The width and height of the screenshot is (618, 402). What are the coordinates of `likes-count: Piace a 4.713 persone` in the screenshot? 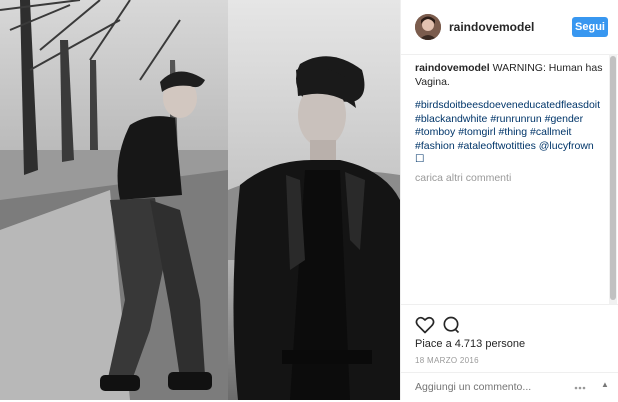 It's located at (470, 344).